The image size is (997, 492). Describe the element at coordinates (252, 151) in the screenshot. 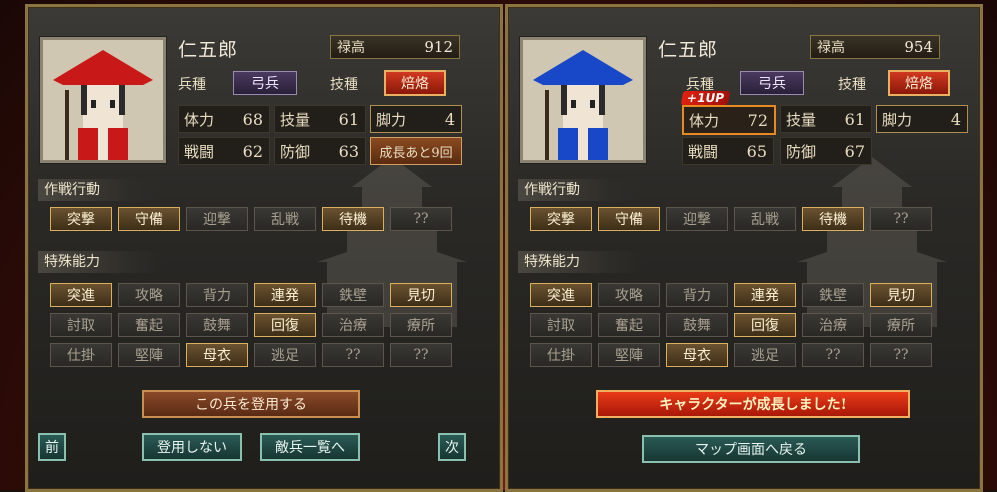

I see `stat-value: 62` at that location.